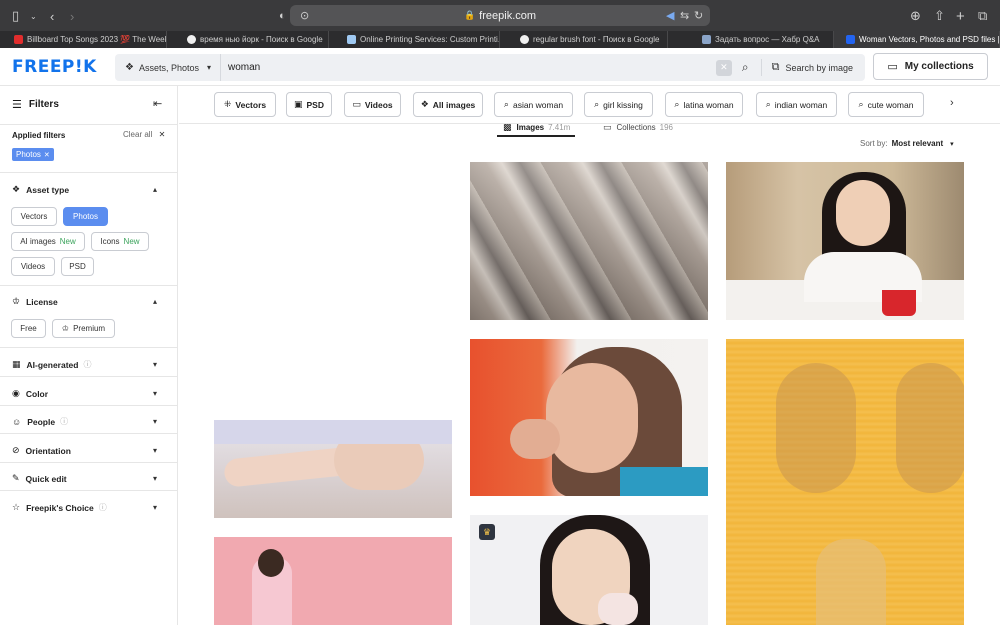  I want to click on chip-vectors: ⁜ Vectors, so click(245, 104).